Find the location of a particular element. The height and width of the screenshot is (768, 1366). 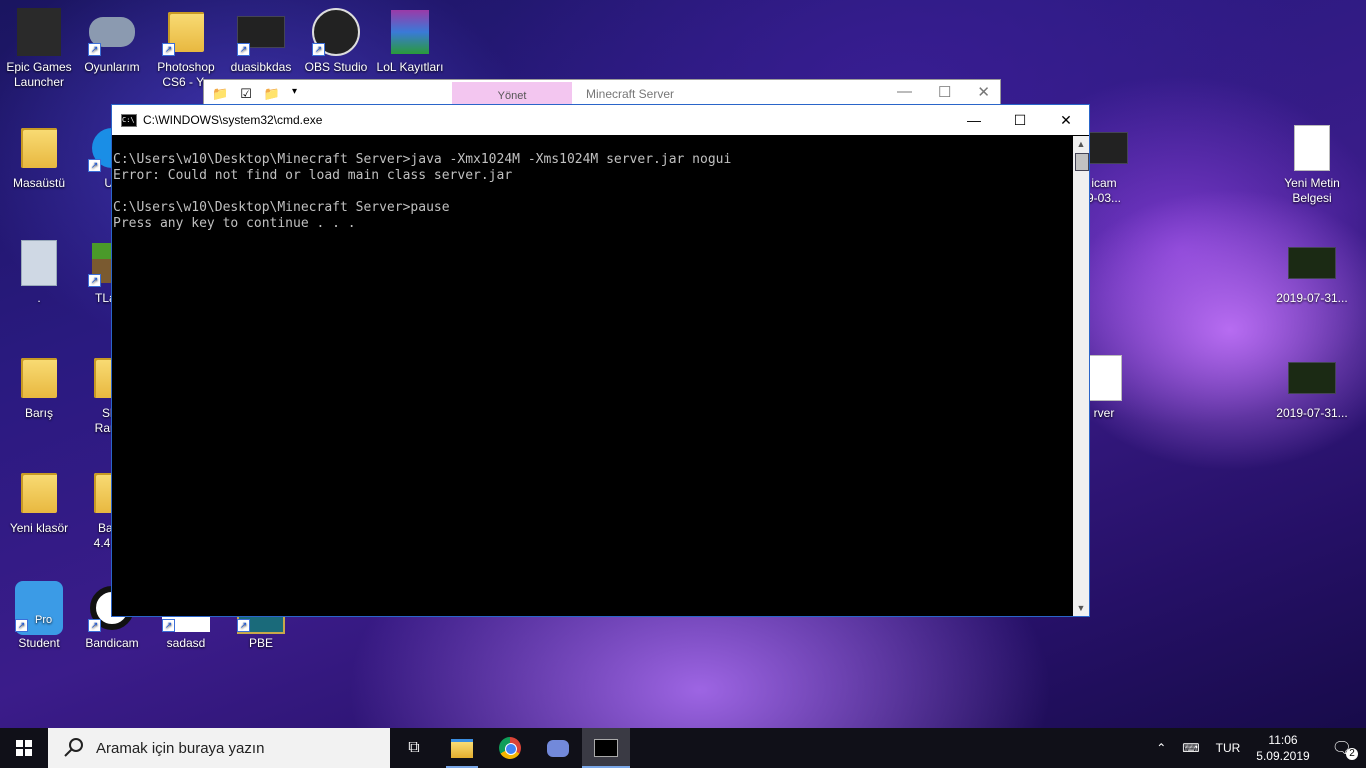

desktop-icon-label: LoL Kayıtları is located at coordinates (410, 67).